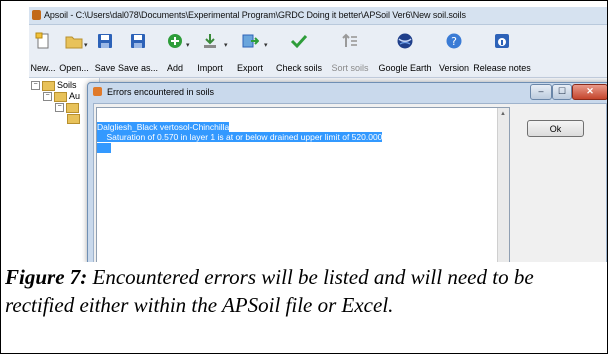 This screenshot has height=354, width=608. What do you see at coordinates (541, 92) in the screenshot?
I see `minimize-button: –` at bounding box center [541, 92].